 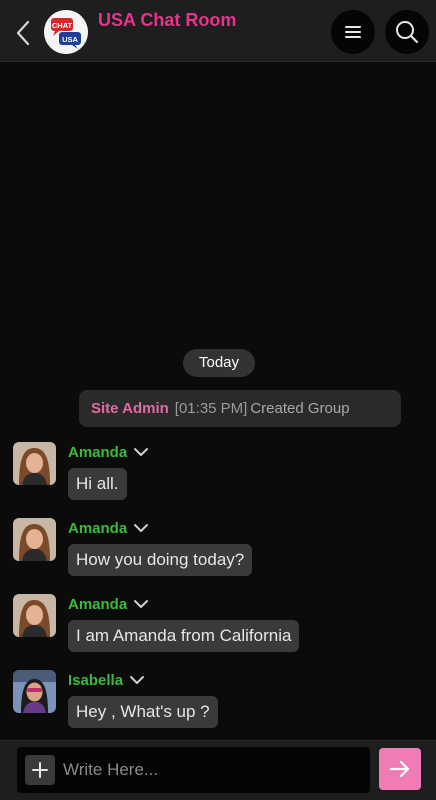 I want to click on message-bubble: I am Amanda from California, so click(x=184, y=636).